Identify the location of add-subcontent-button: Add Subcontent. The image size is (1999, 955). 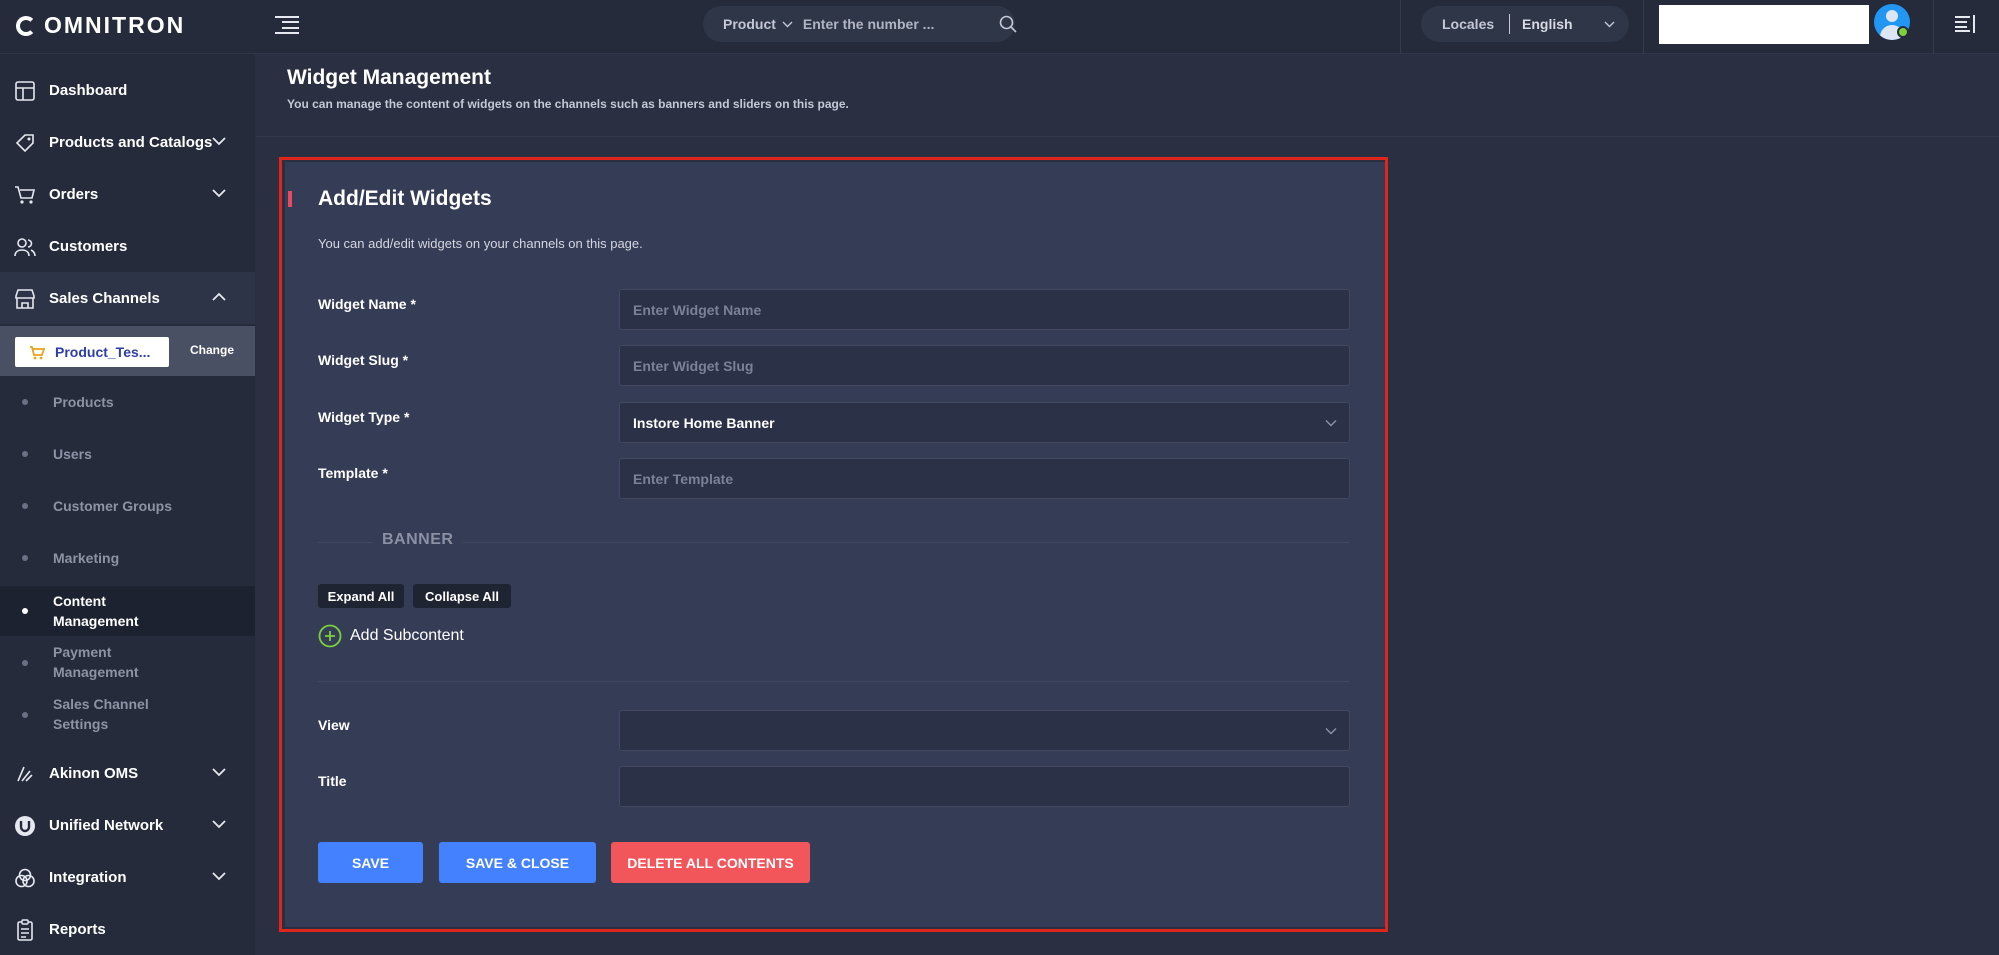
(391, 636).